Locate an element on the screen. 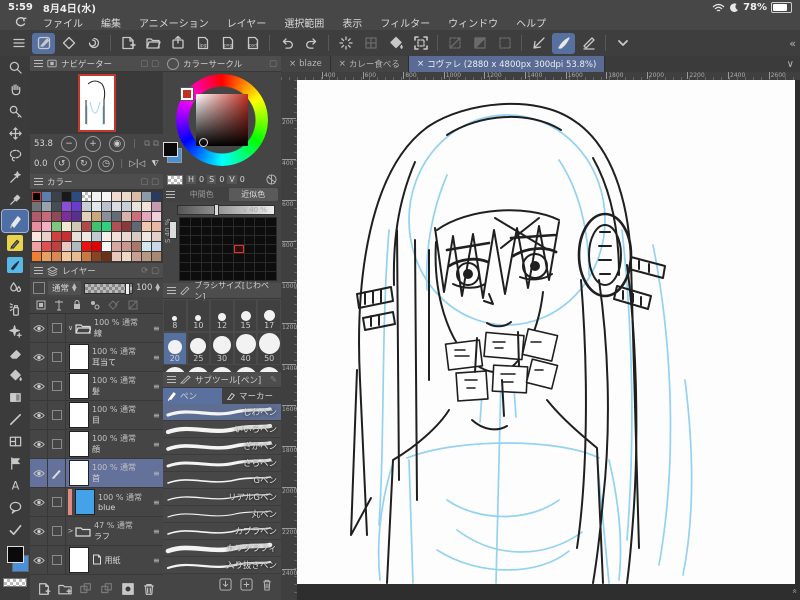 The width and height of the screenshot is (800, 600). delete-subtool-icon is located at coordinates (267, 584).